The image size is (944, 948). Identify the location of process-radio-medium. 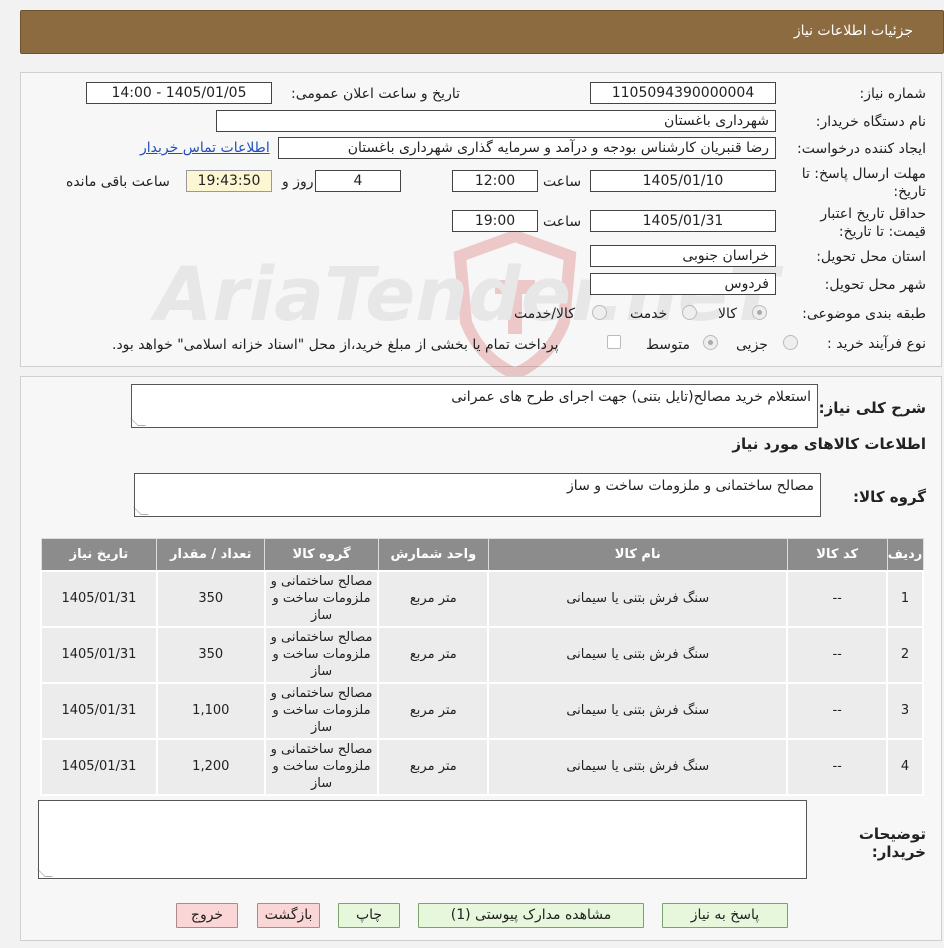
(710, 342).